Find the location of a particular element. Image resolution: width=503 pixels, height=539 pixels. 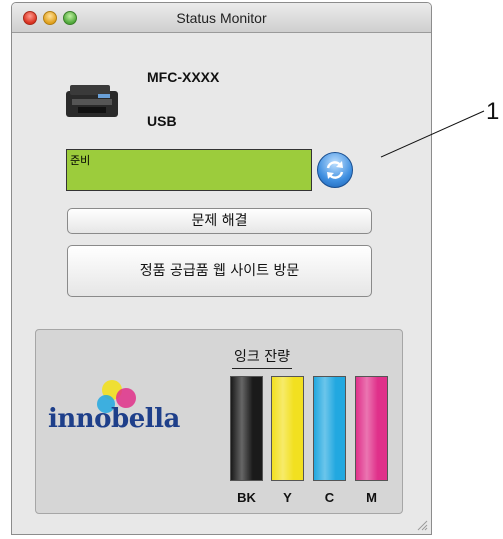

window-title: Status Monitor is located at coordinates (221, 18).